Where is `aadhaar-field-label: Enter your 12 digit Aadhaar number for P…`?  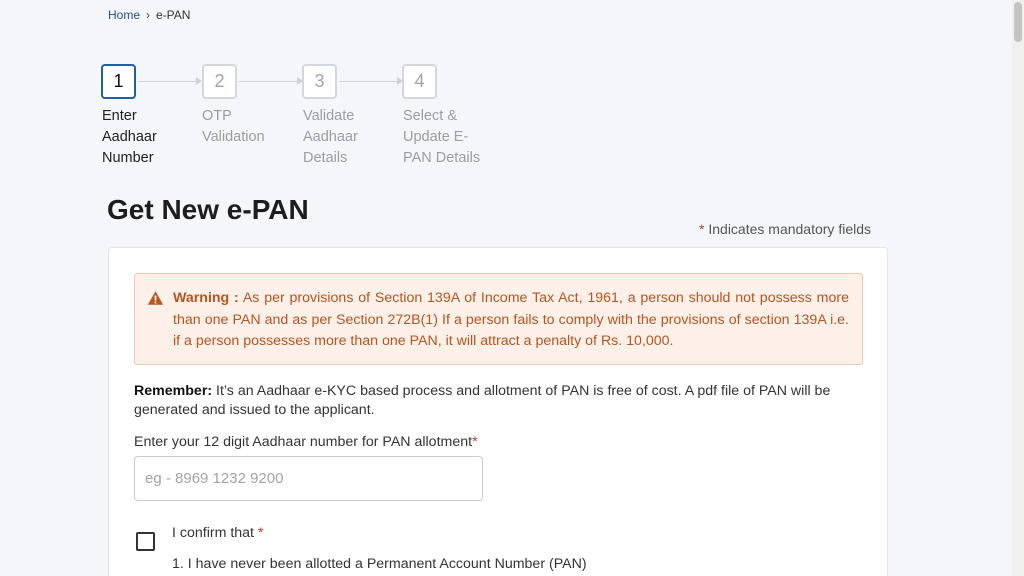 aadhaar-field-label: Enter your 12 digit Aadhaar number for P… is located at coordinates (306, 442).